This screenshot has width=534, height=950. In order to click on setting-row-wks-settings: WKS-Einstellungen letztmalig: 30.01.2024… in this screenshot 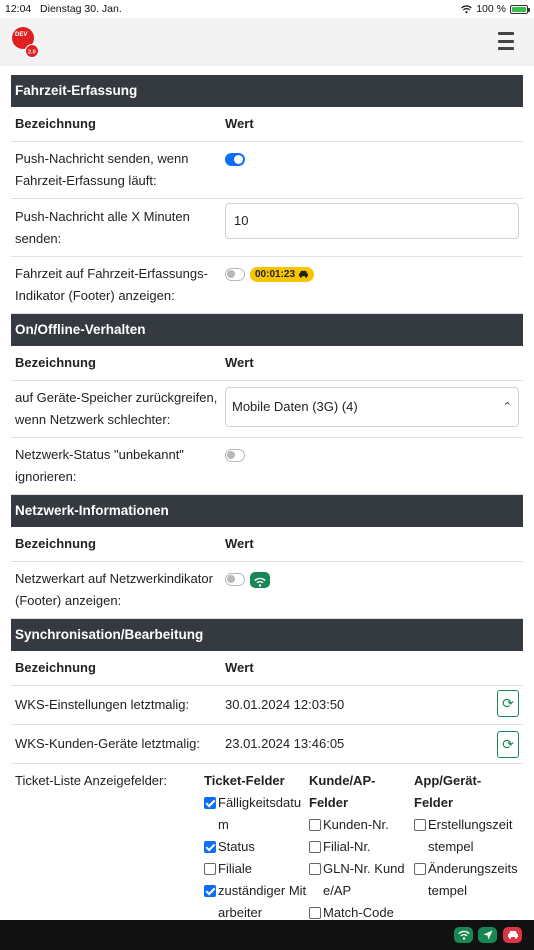, I will do `click(267, 705)`.